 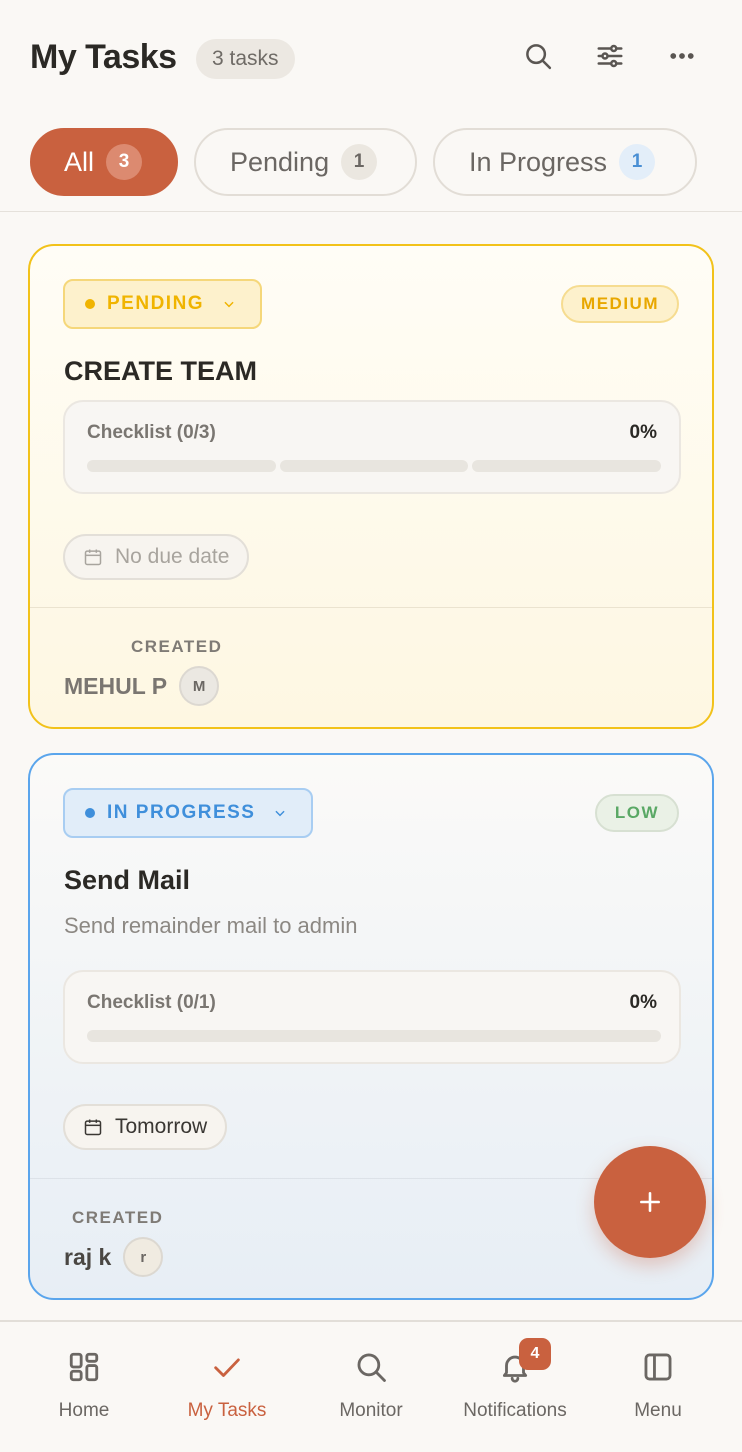 I want to click on task-description: Send remainder mail to admin, so click(x=211, y=925).